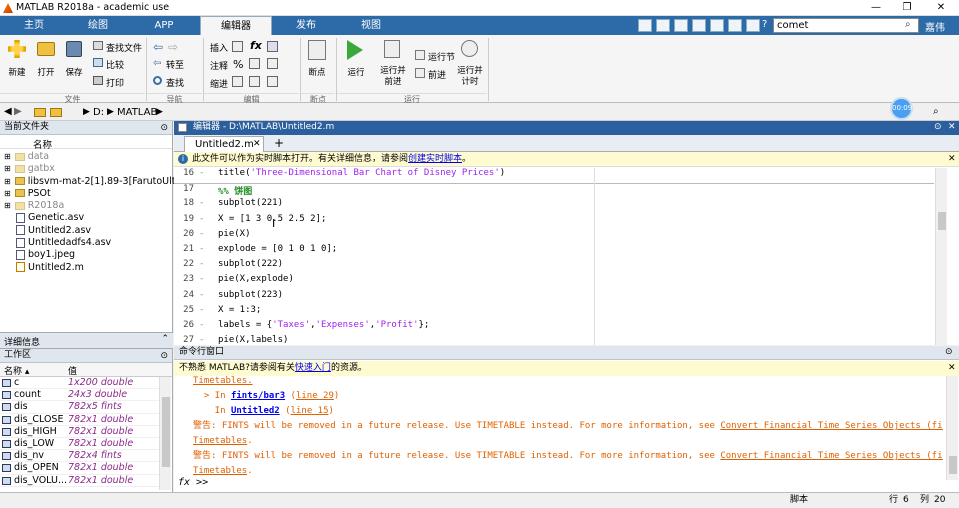 The image size is (959, 508). What do you see at coordinates (193, 482) in the screenshot?
I see `command-prompt: fx >>` at bounding box center [193, 482].